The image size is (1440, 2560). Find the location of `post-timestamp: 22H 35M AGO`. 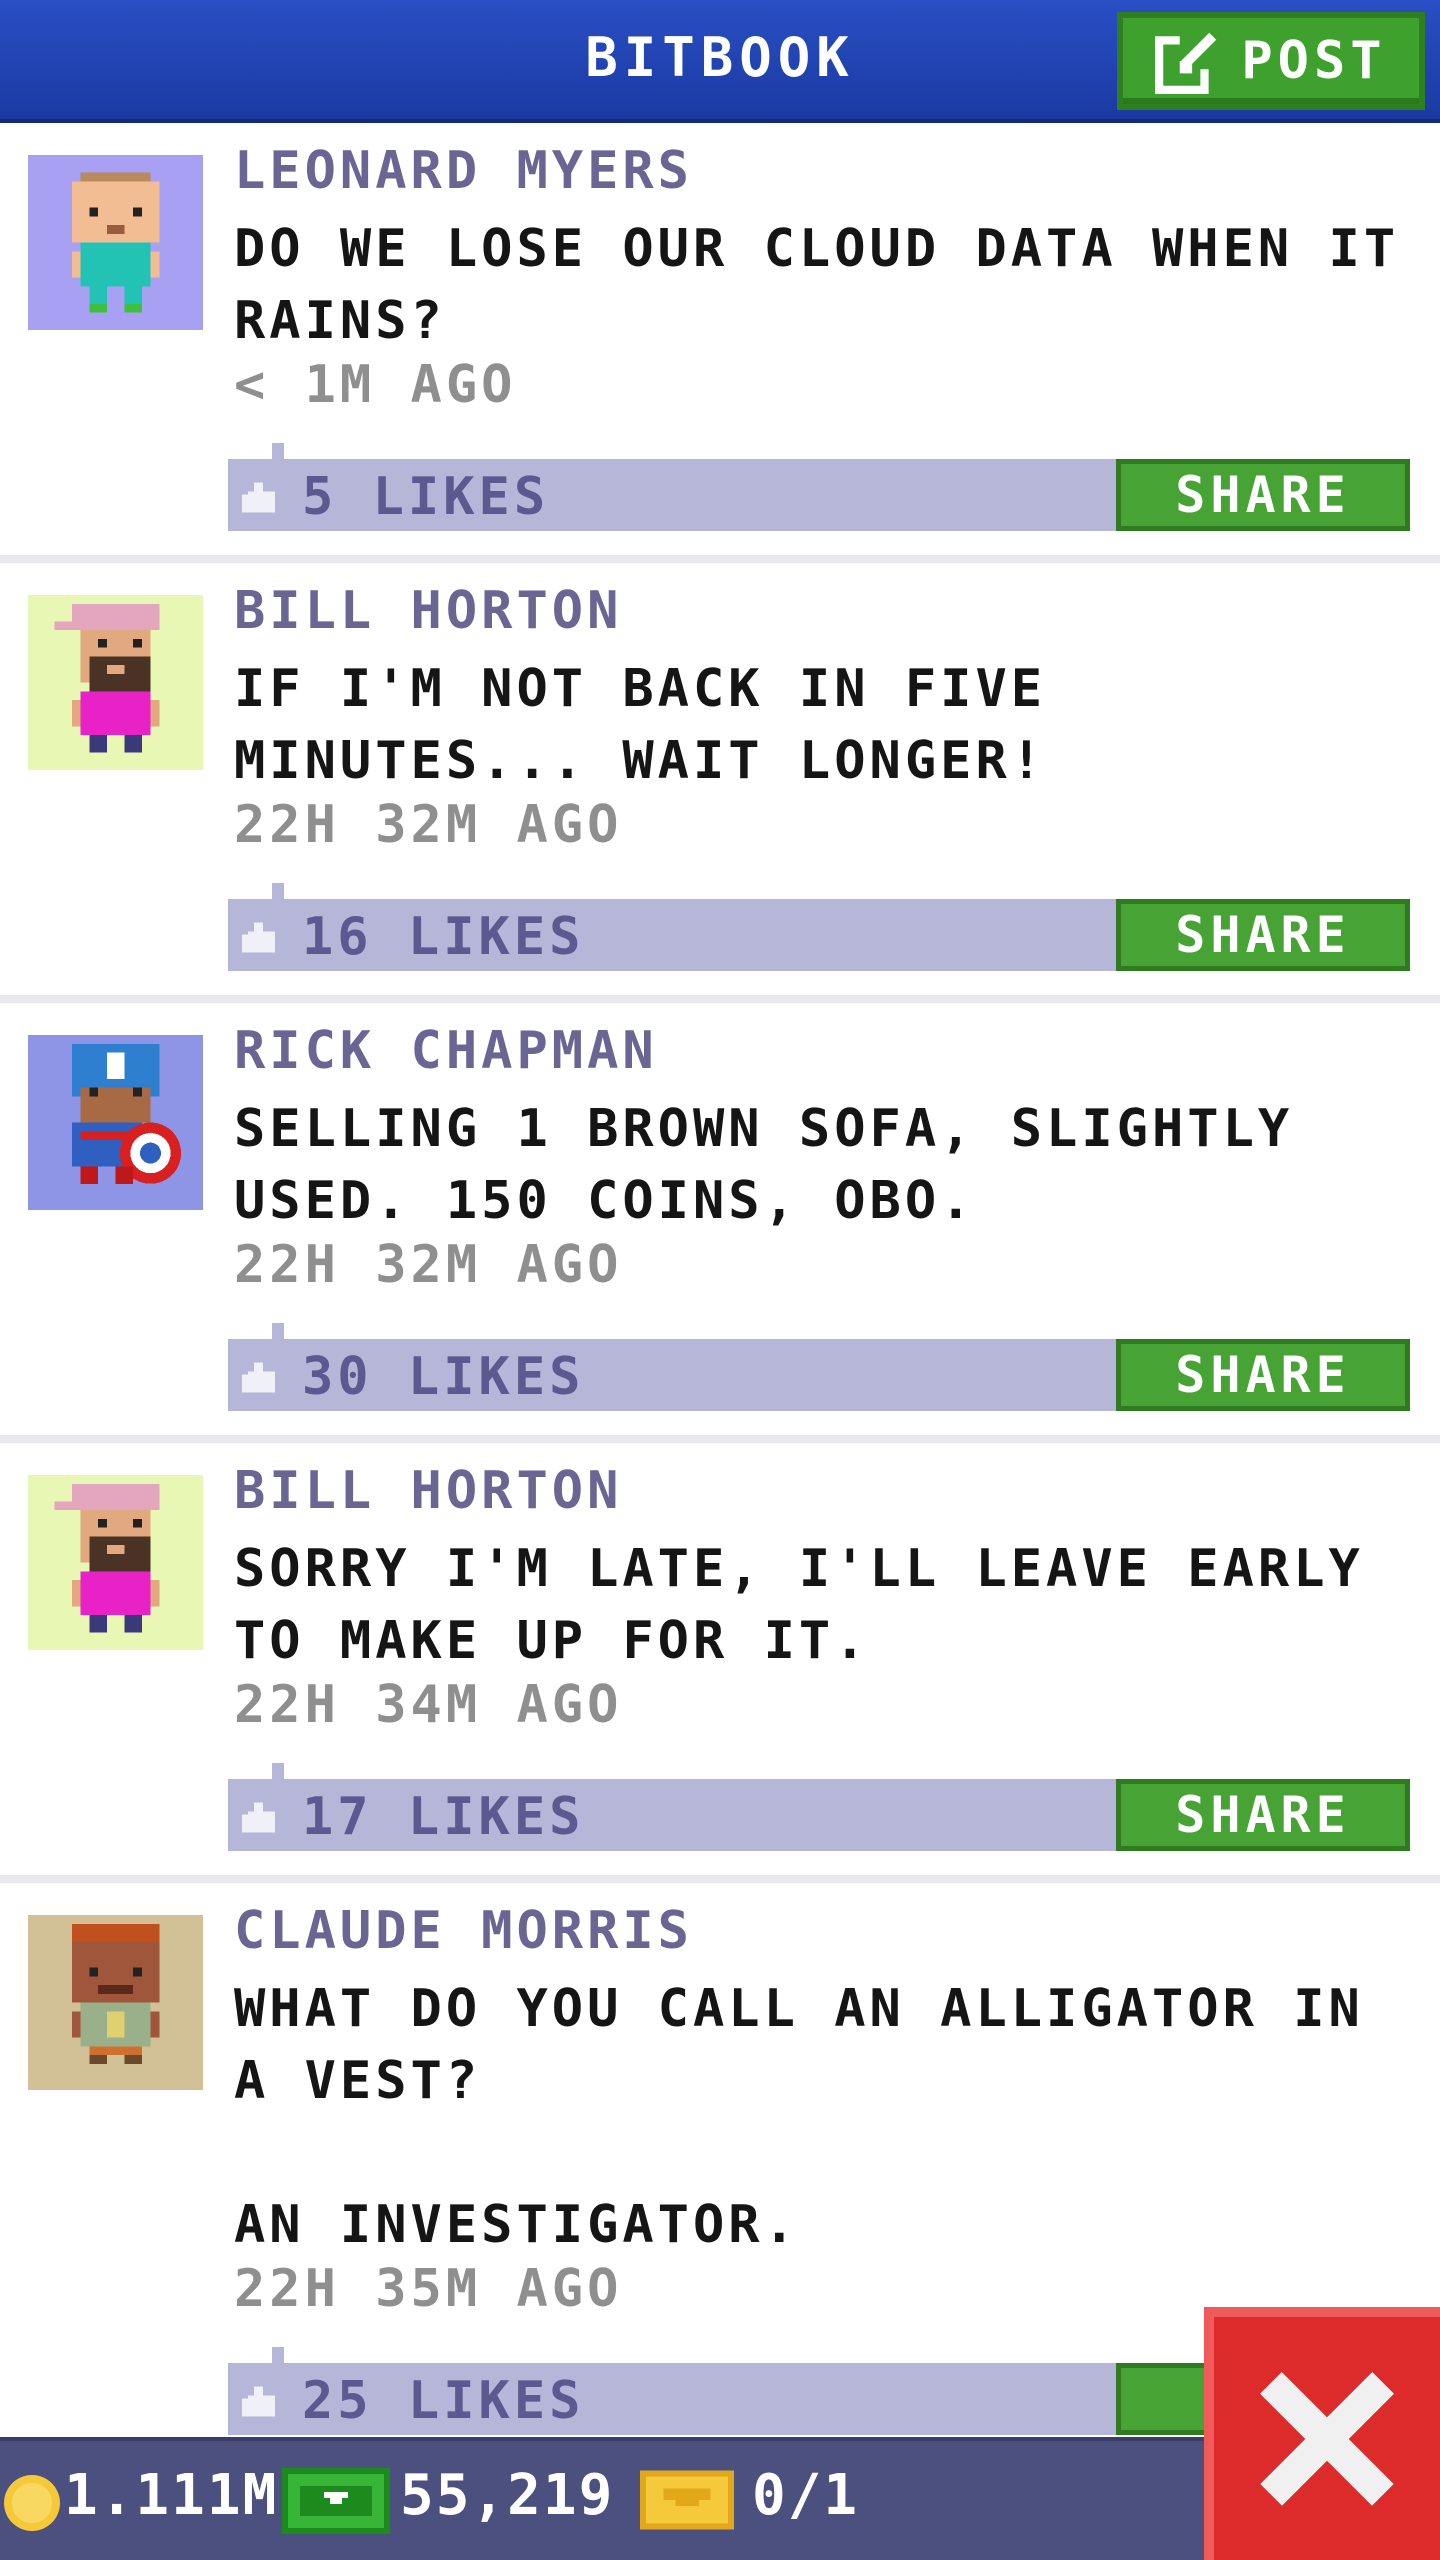

post-timestamp: 22H 35M AGO is located at coordinates (428, 2289).